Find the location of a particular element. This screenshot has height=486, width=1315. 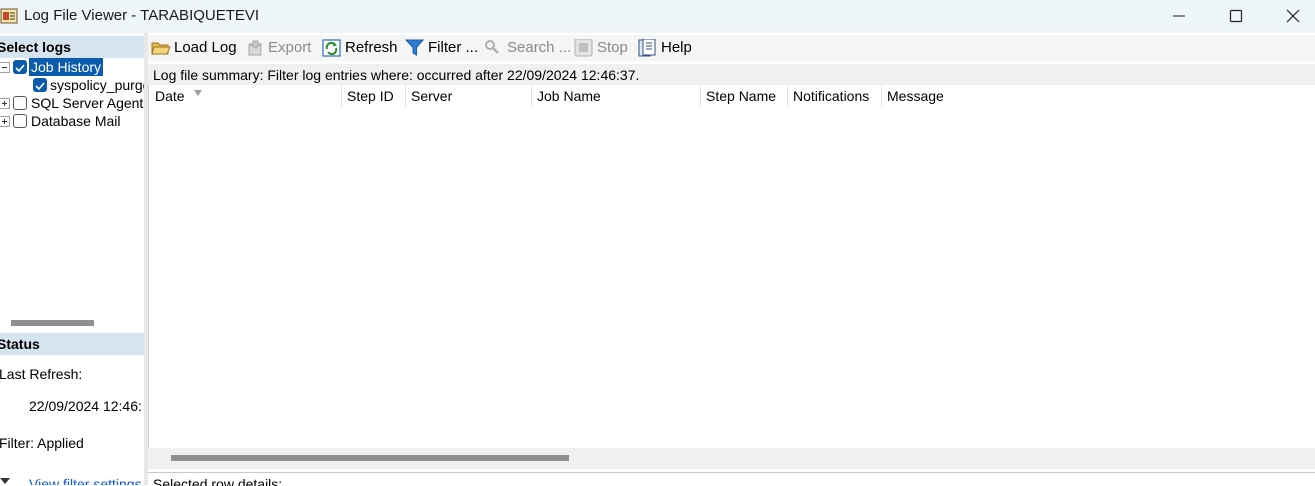

minimize-button is located at coordinates (1179, 16).